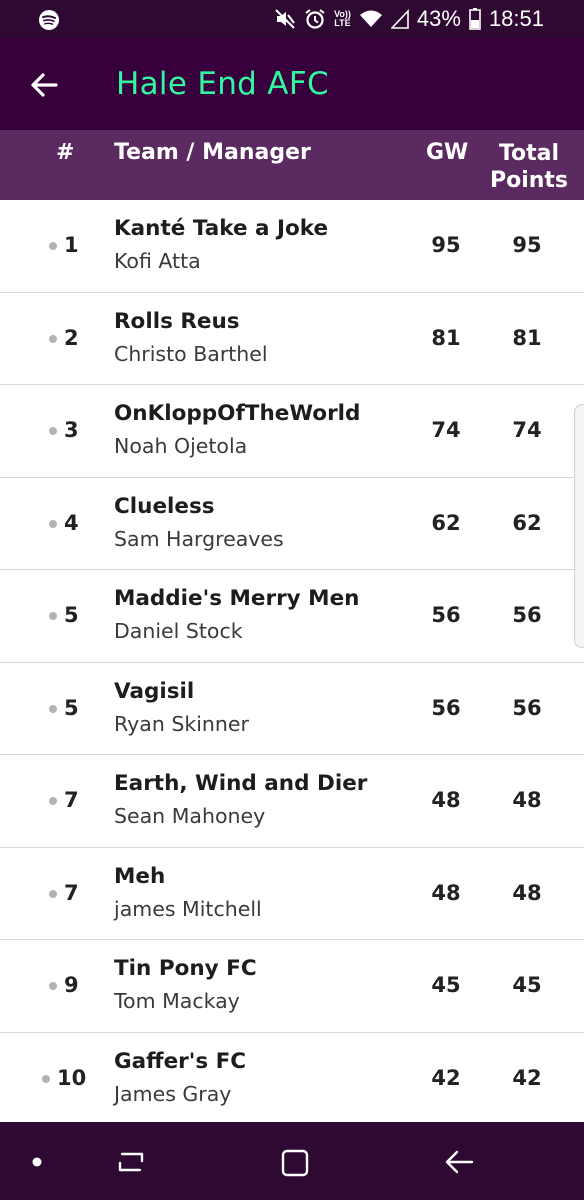 This screenshot has height=1200, width=584. What do you see at coordinates (529, 167) in the screenshot?
I see `total-points-column-header: Total Points` at bounding box center [529, 167].